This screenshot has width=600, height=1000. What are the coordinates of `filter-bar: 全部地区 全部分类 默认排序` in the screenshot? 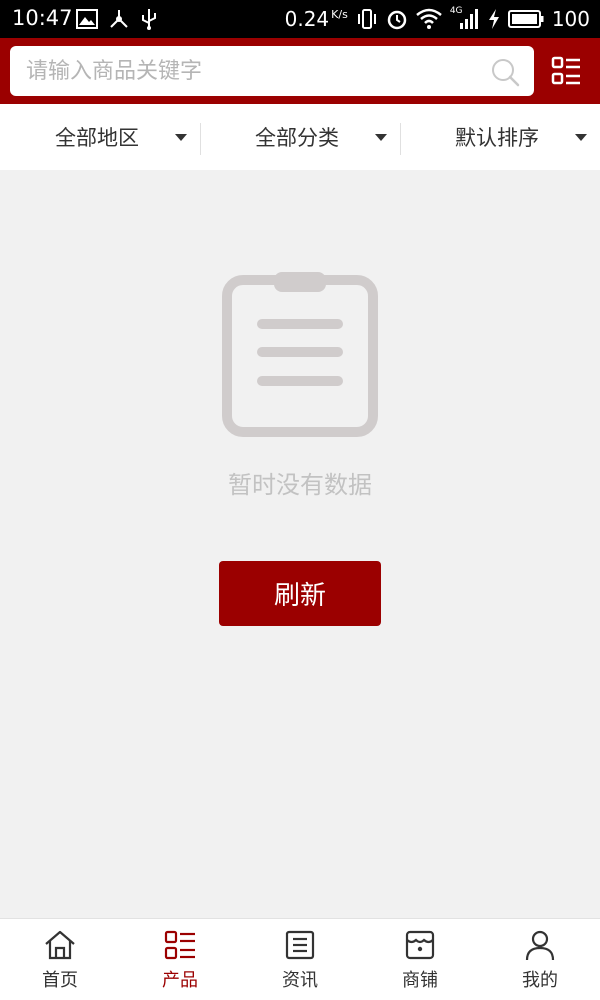 It's located at (300, 137).